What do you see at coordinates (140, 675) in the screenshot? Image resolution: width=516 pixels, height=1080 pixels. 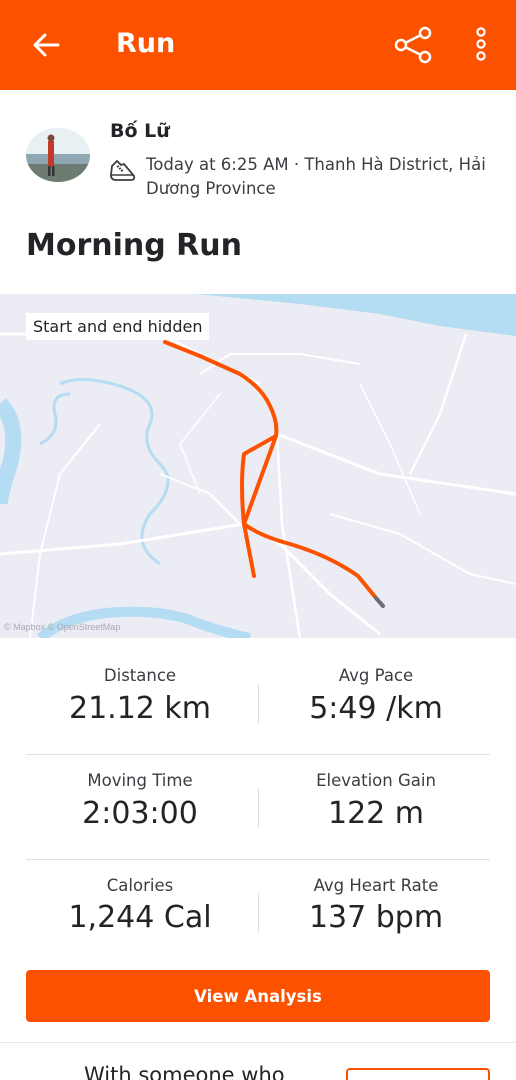 I see `stat-distance-label: Distance` at bounding box center [140, 675].